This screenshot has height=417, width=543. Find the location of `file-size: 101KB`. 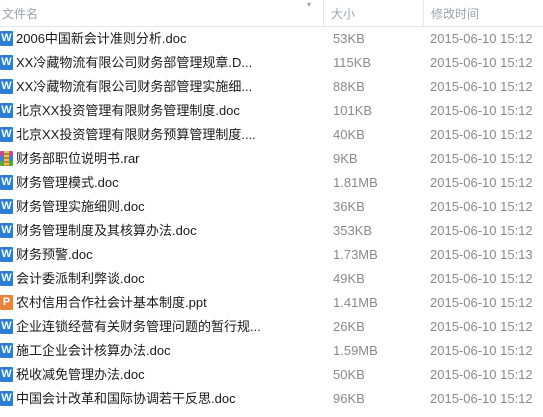

file-size: 101KB is located at coordinates (353, 110).